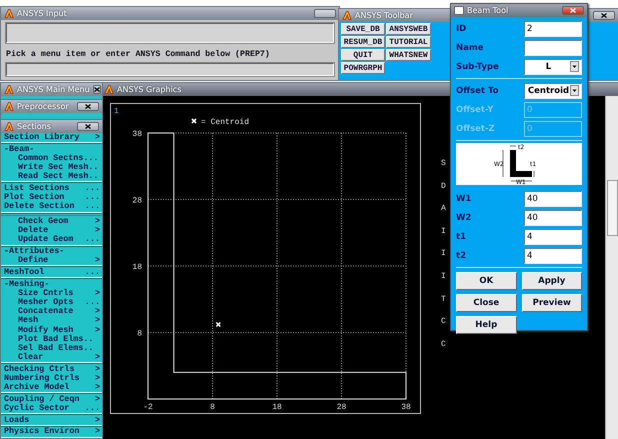  Describe the element at coordinates (443, 299) in the screenshot. I see `property-label: T` at that location.